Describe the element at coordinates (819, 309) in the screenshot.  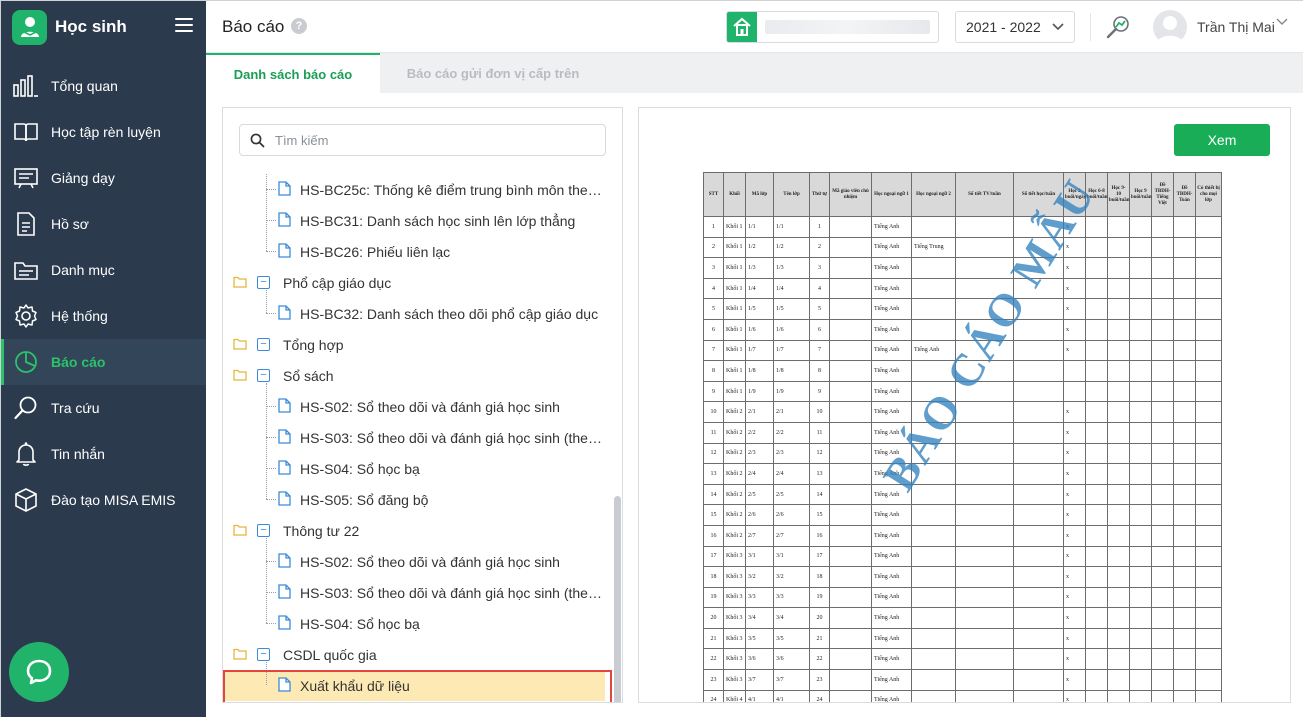
I see `table-cell: 5` at that location.